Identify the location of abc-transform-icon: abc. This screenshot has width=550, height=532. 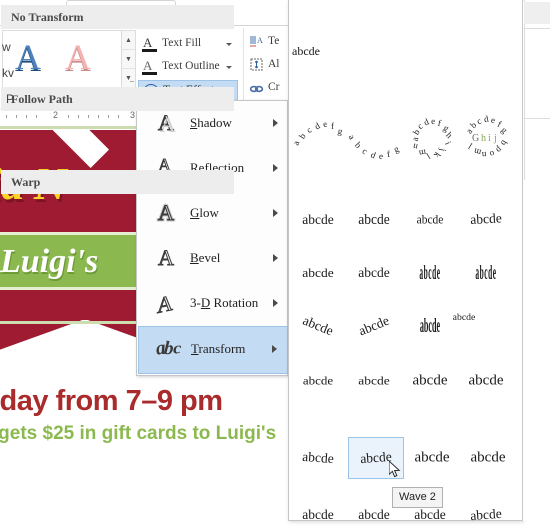
(167, 348).